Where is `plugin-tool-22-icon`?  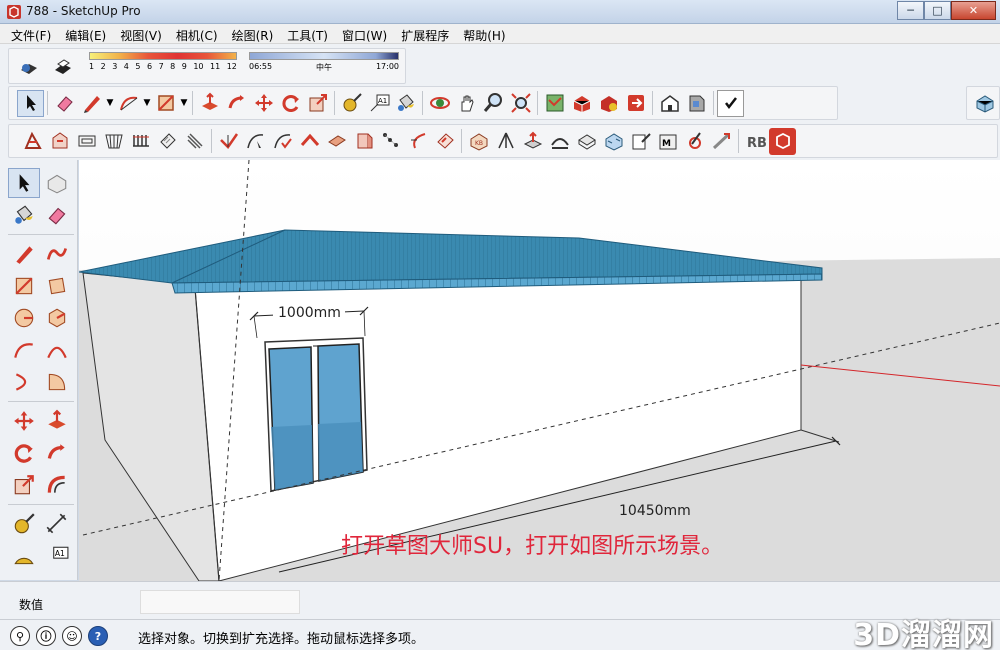
plugin-tool-22-icon is located at coordinates (613, 141).